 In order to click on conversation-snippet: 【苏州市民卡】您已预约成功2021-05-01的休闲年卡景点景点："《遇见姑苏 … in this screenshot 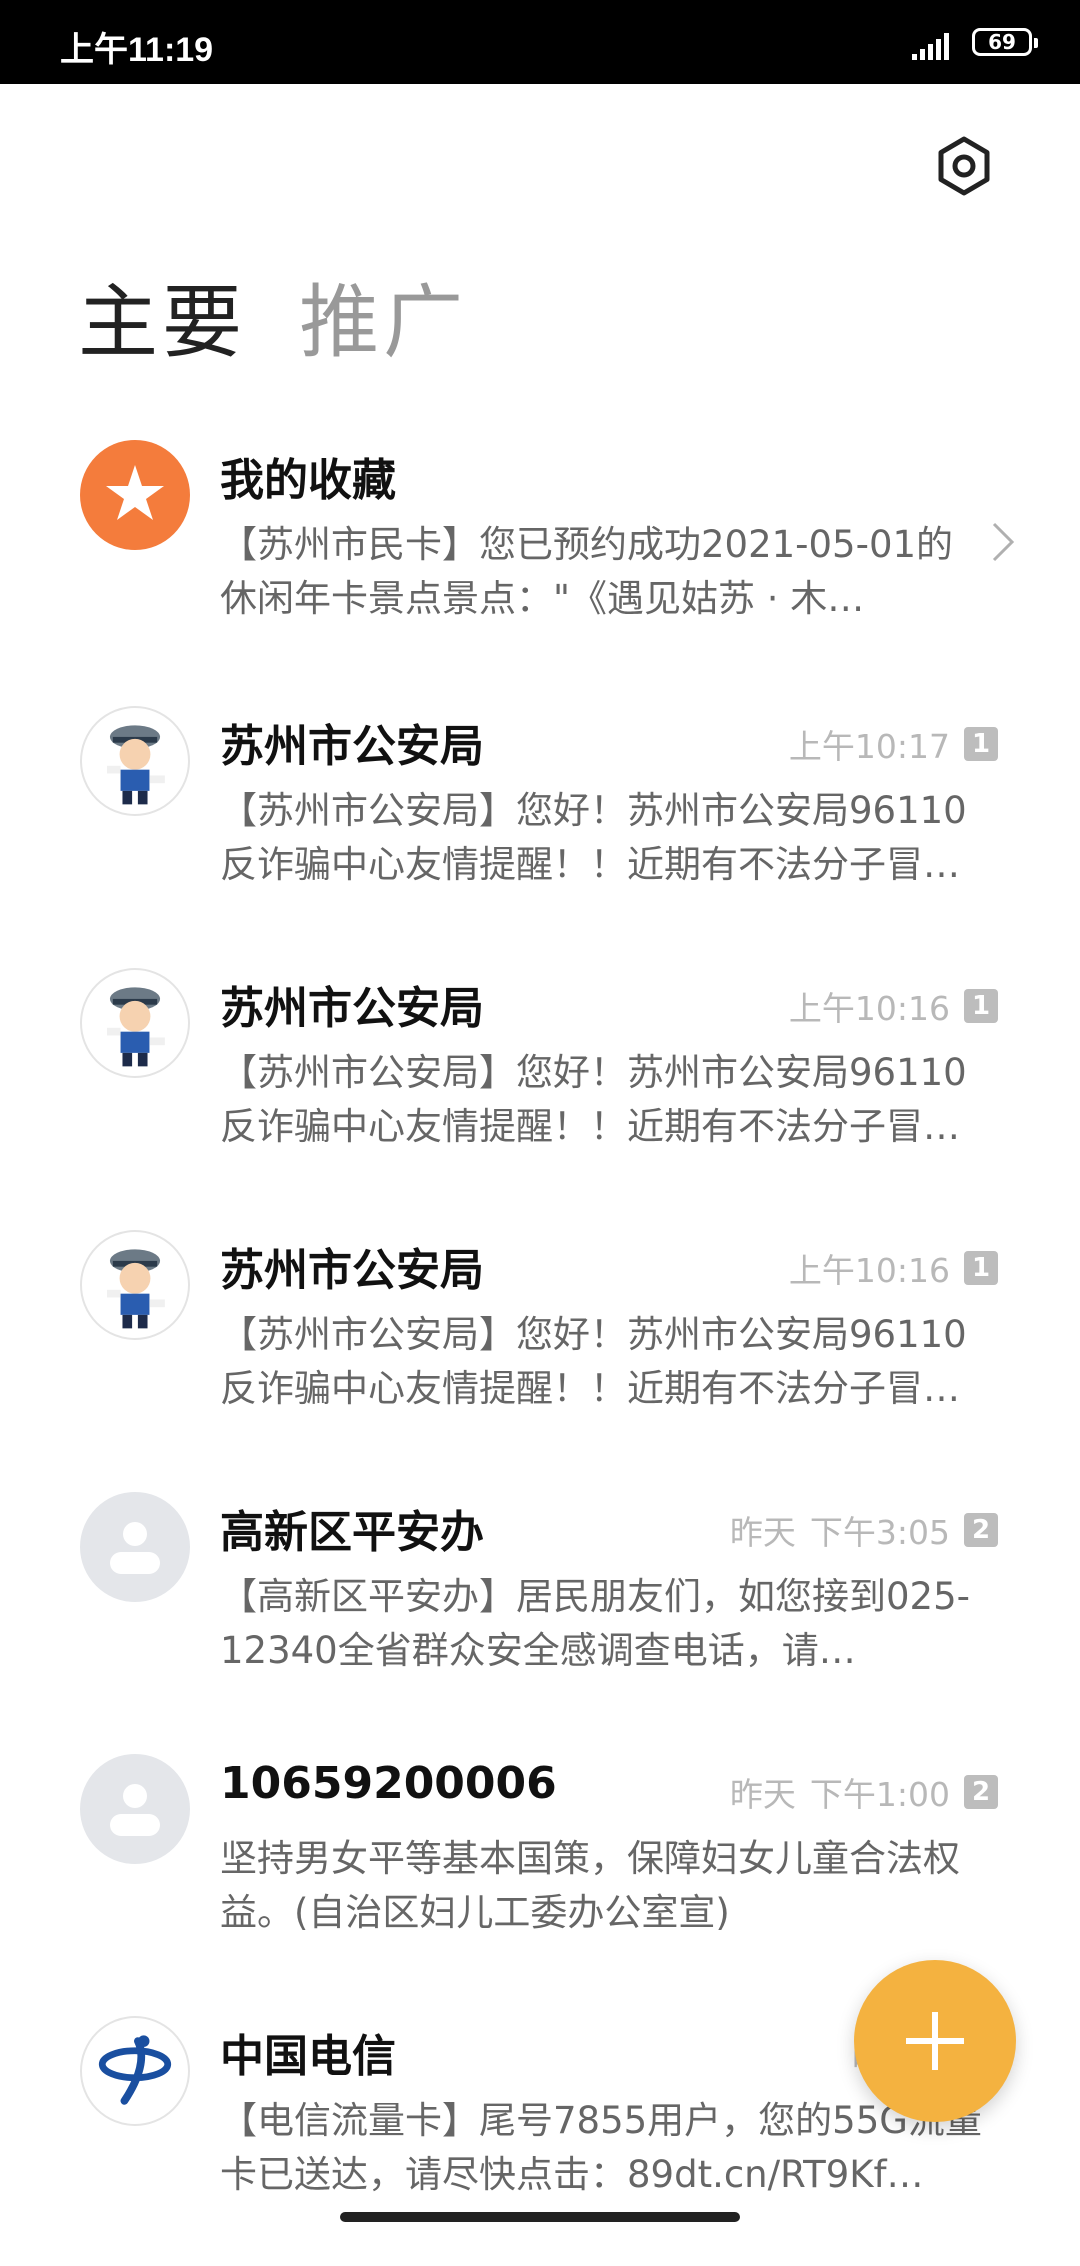, I will do `click(587, 571)`.